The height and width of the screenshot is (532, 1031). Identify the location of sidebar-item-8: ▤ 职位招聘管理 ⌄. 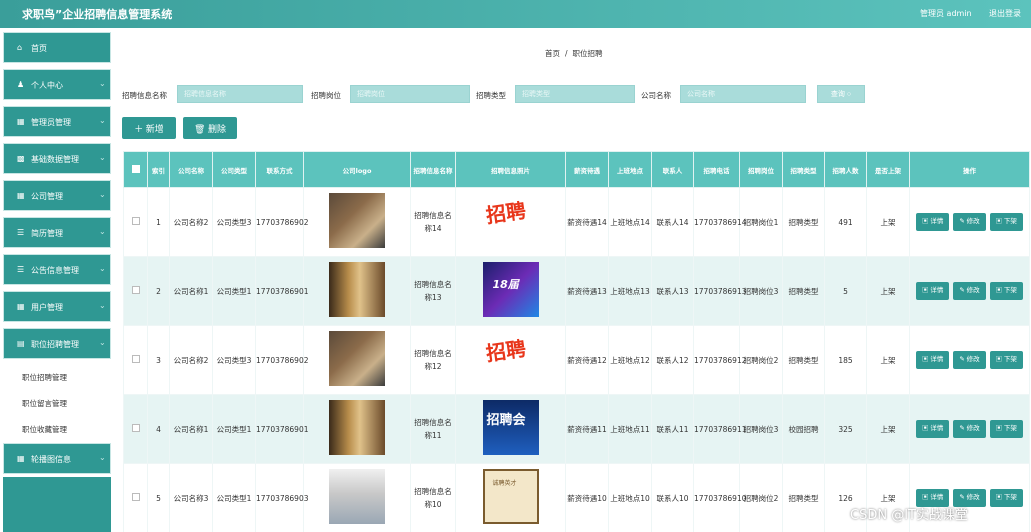
(57, 343).